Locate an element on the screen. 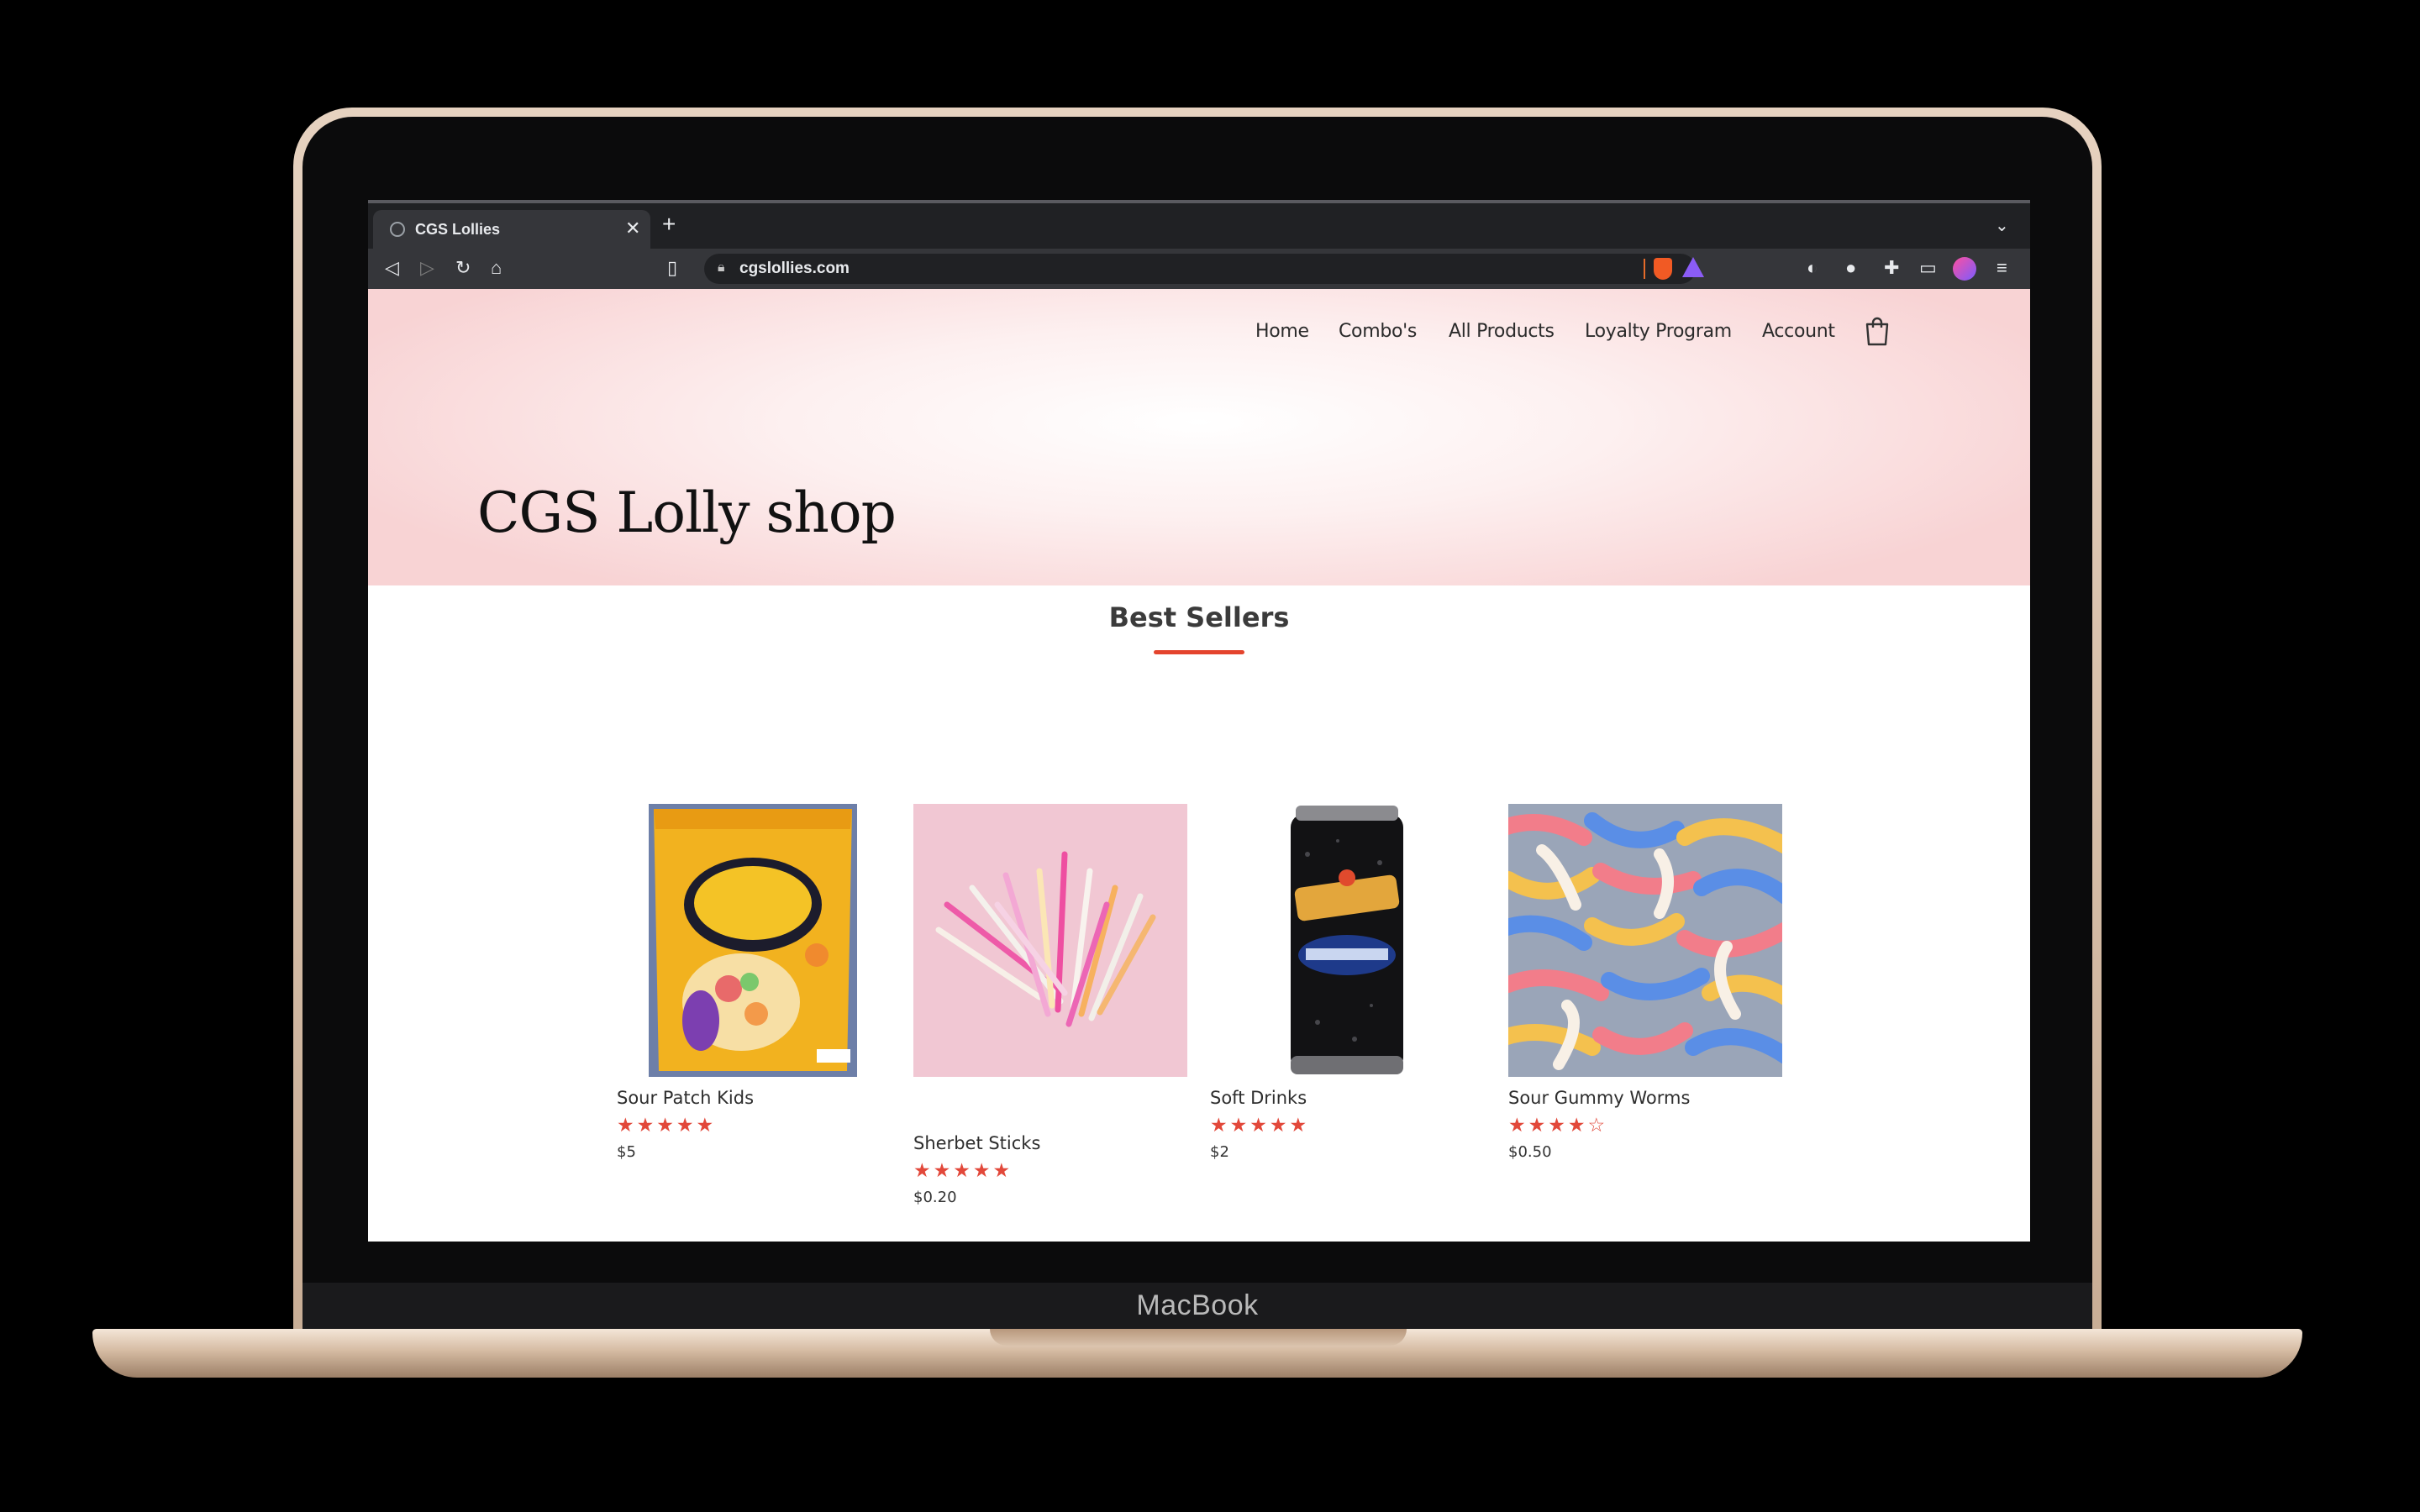  brave-shield-icon is located at coordinates (1663, 269).